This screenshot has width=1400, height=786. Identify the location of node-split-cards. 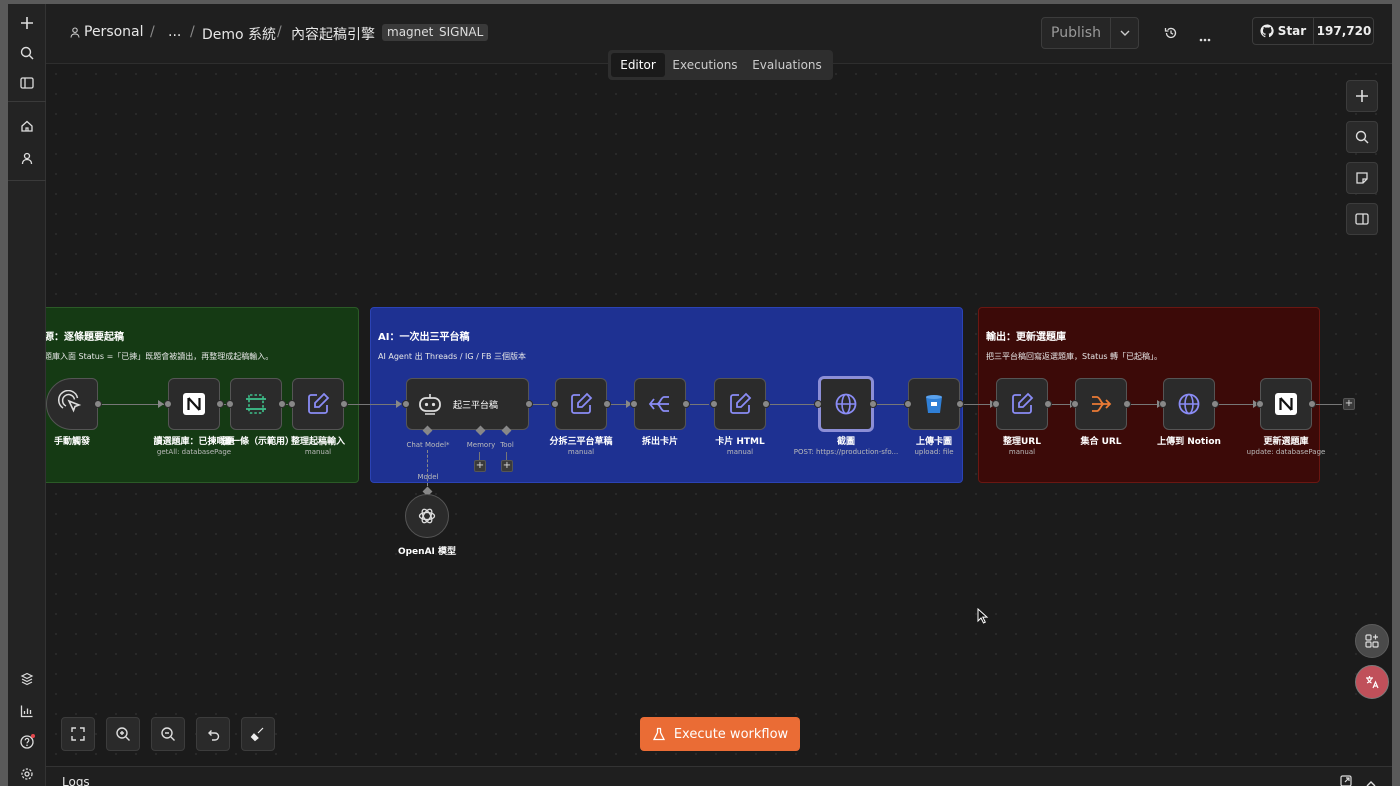
(660, 404).